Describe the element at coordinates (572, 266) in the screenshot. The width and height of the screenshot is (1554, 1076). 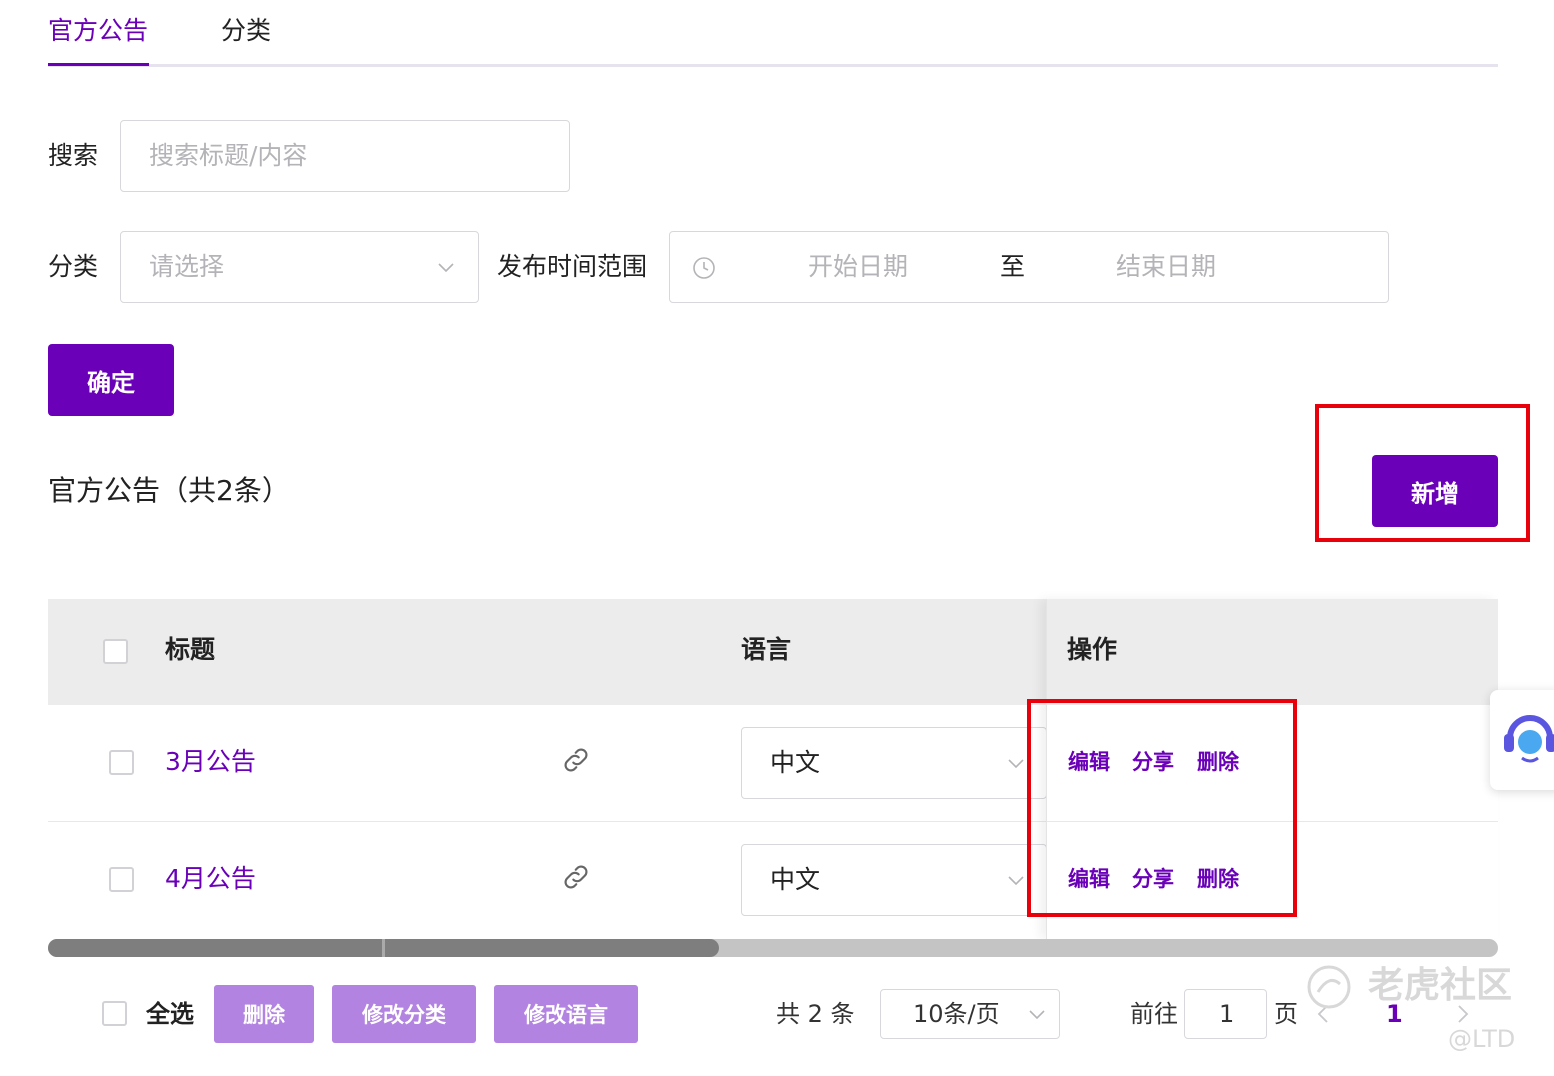
I see `date-range-label: 发布时间范围` at that location.